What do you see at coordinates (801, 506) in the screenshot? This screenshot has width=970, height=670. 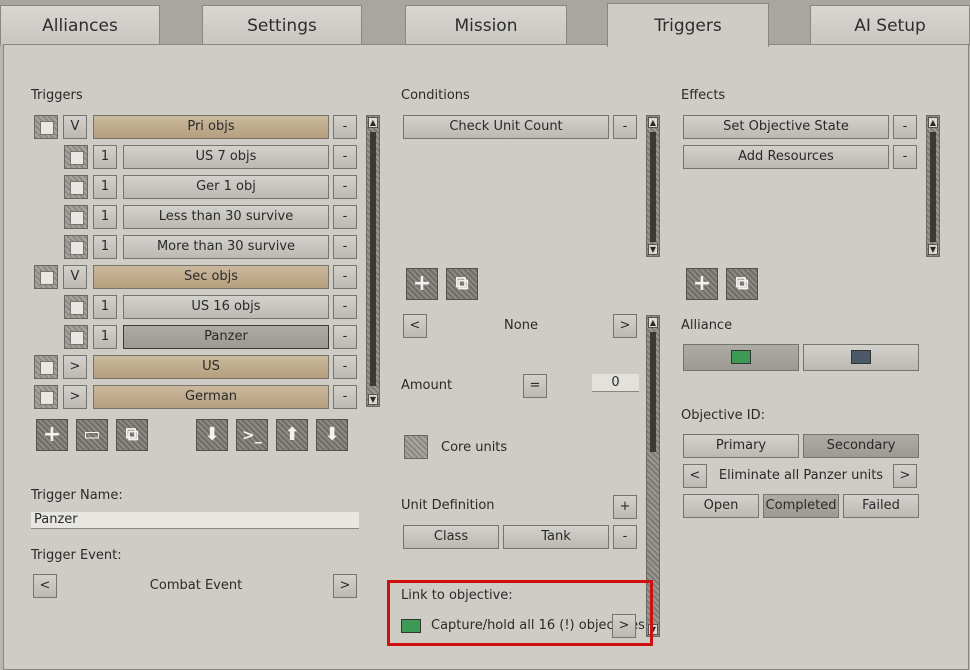 I see `state-completed-button: Completed` at bounding box center [801, 506].